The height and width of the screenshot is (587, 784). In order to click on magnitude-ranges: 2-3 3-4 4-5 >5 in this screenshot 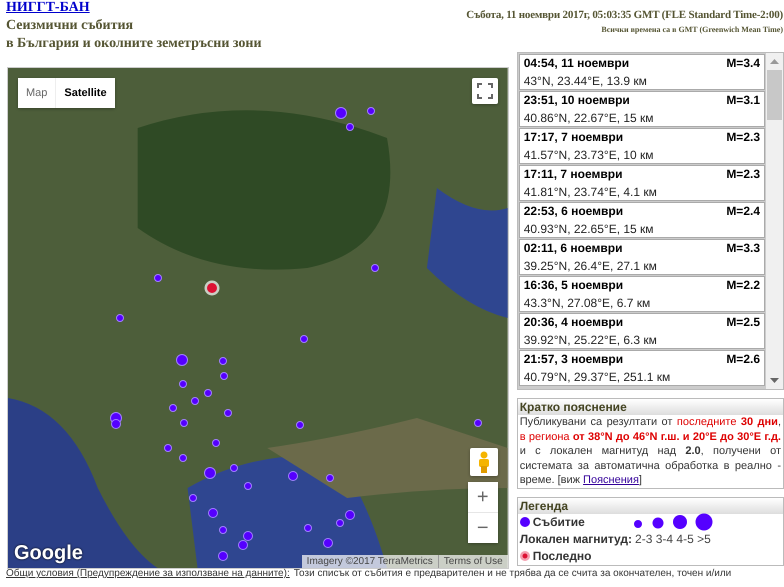, I will do `click(673, 539)`.